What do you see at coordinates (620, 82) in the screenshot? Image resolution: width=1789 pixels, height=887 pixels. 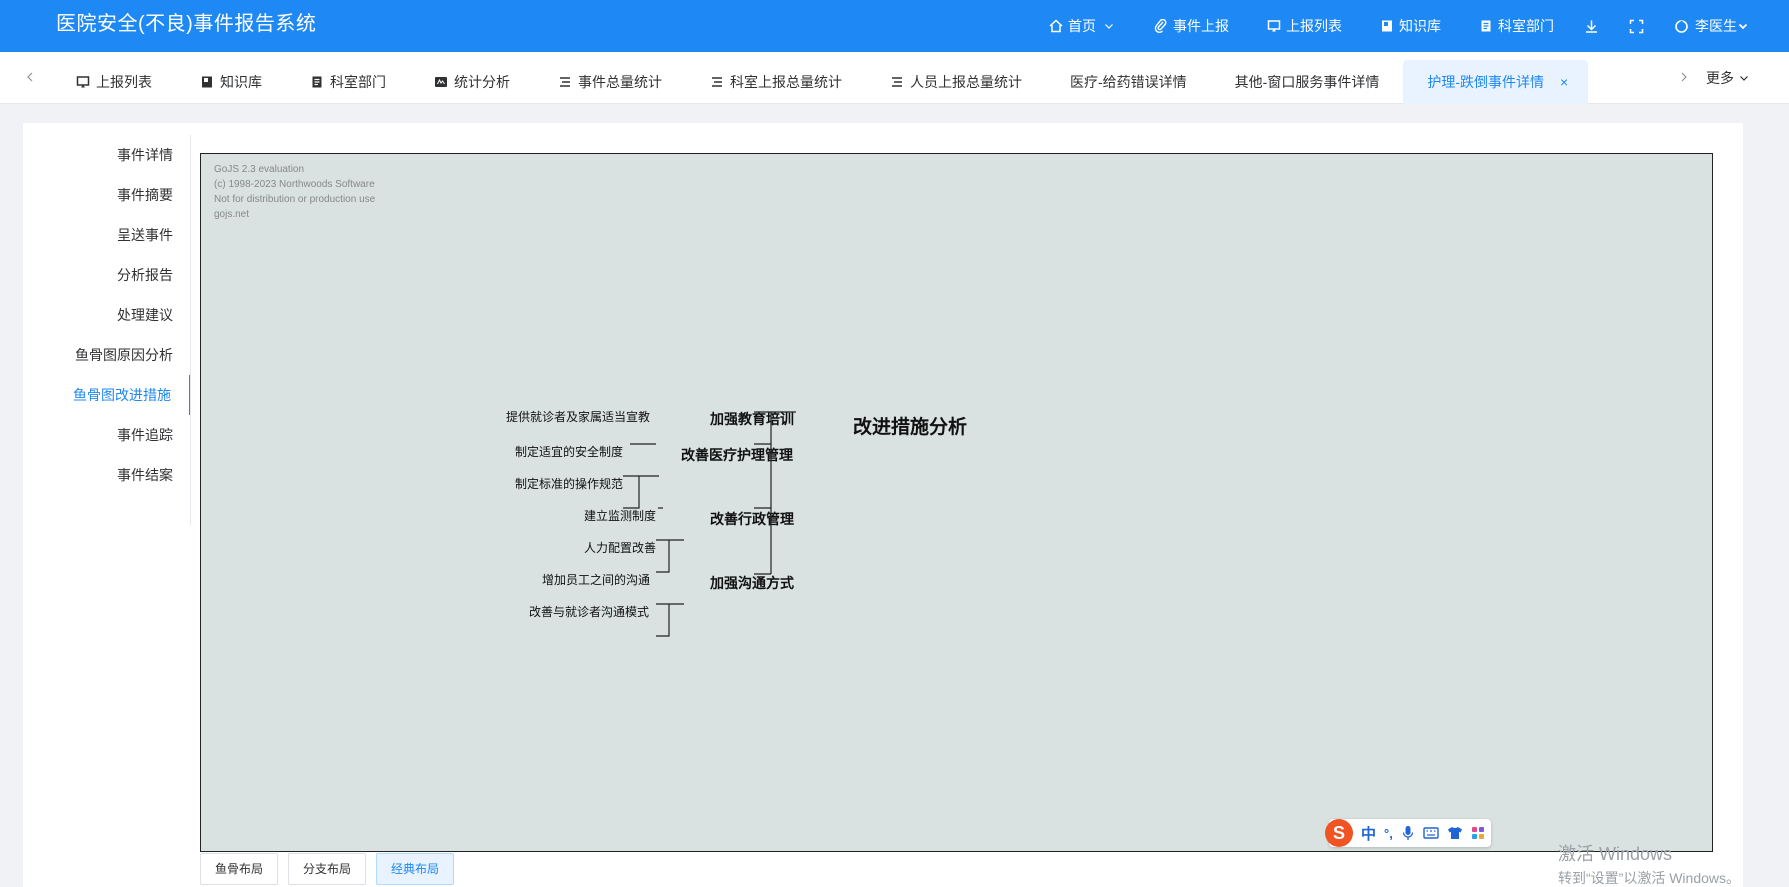 I see `tab-label: 事件总量统计` at bounding box center [620, 82].